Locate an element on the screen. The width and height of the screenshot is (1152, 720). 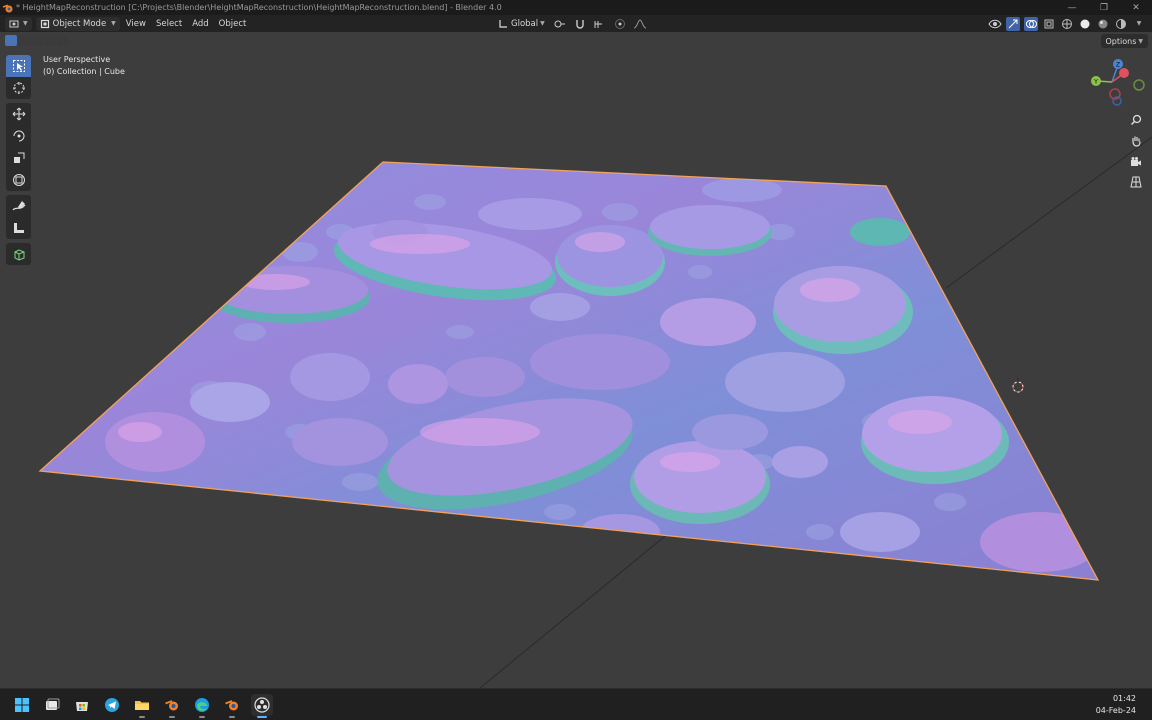
task-view-button is located at coordinates (52, 705).